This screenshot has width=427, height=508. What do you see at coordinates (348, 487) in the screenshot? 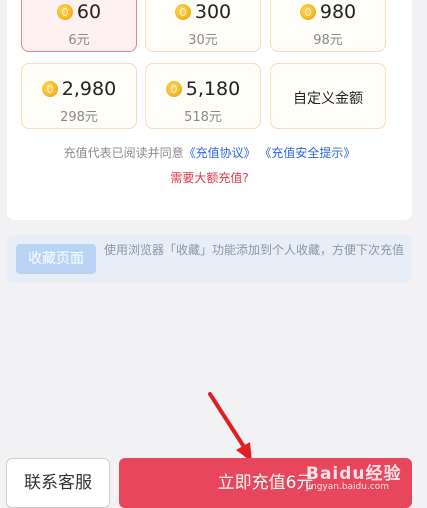
I see `watermark-url: jingyan.baidu.com` at bounding box center [348, 487].